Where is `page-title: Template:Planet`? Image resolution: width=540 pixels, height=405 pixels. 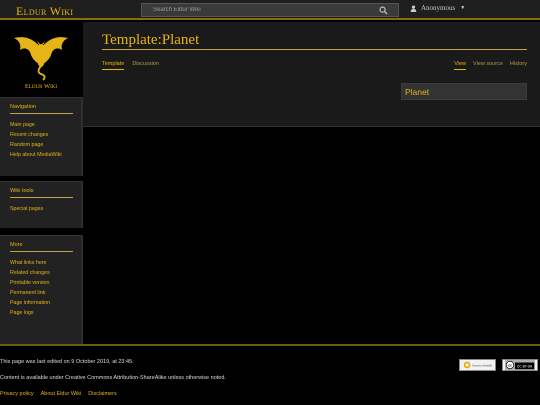 page-title: Template:Planet is located at coordinates (151, 40).